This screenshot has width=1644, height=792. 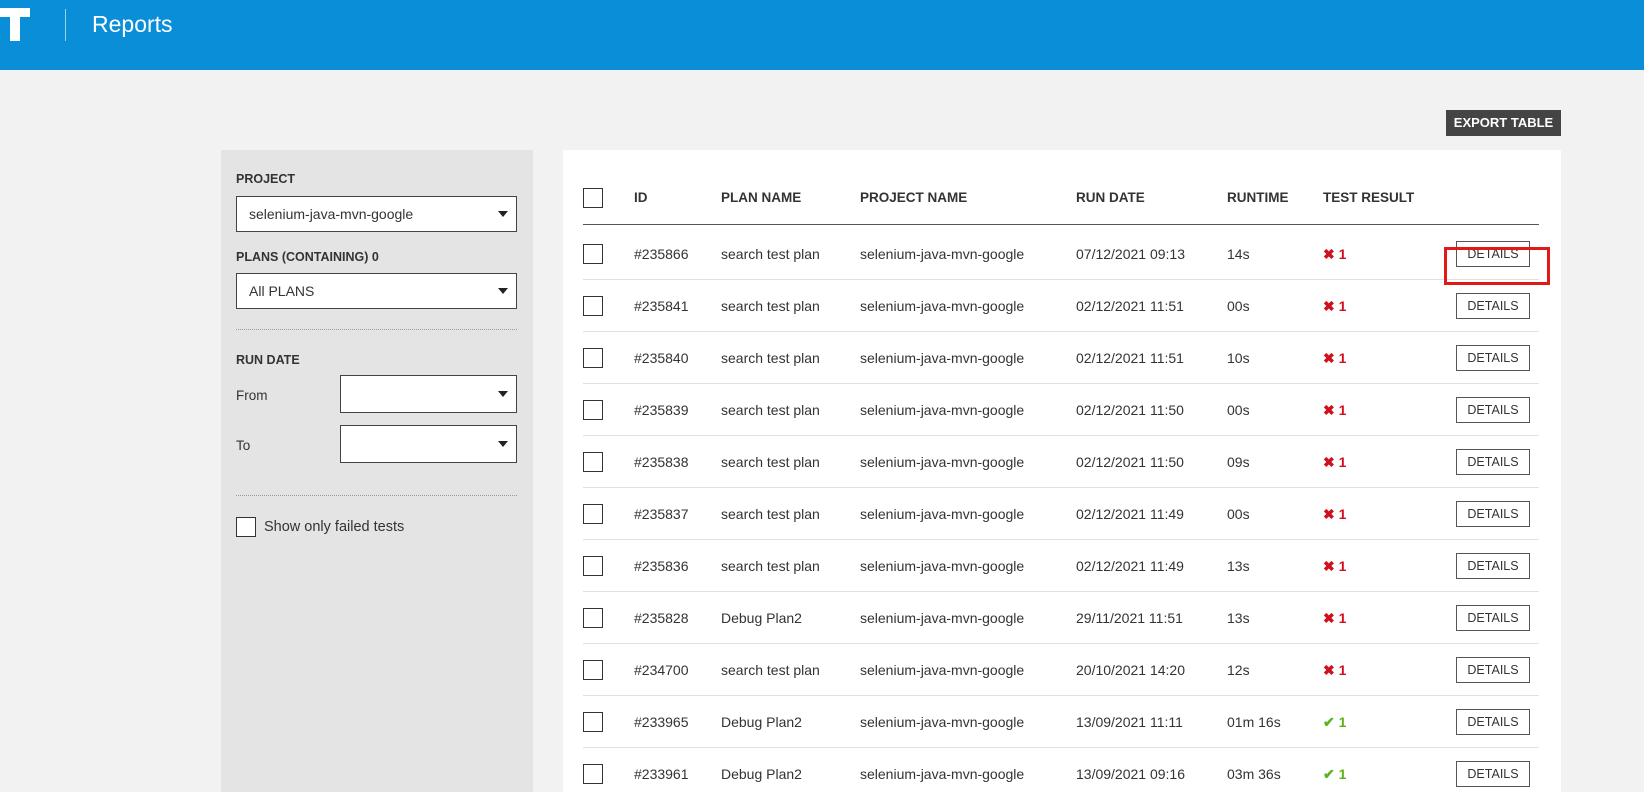 What do you see at coordinates (376, 214) in the screenshot?
I see `project-select: selenium-java-mvn-google` at bounding box center [376, 214].